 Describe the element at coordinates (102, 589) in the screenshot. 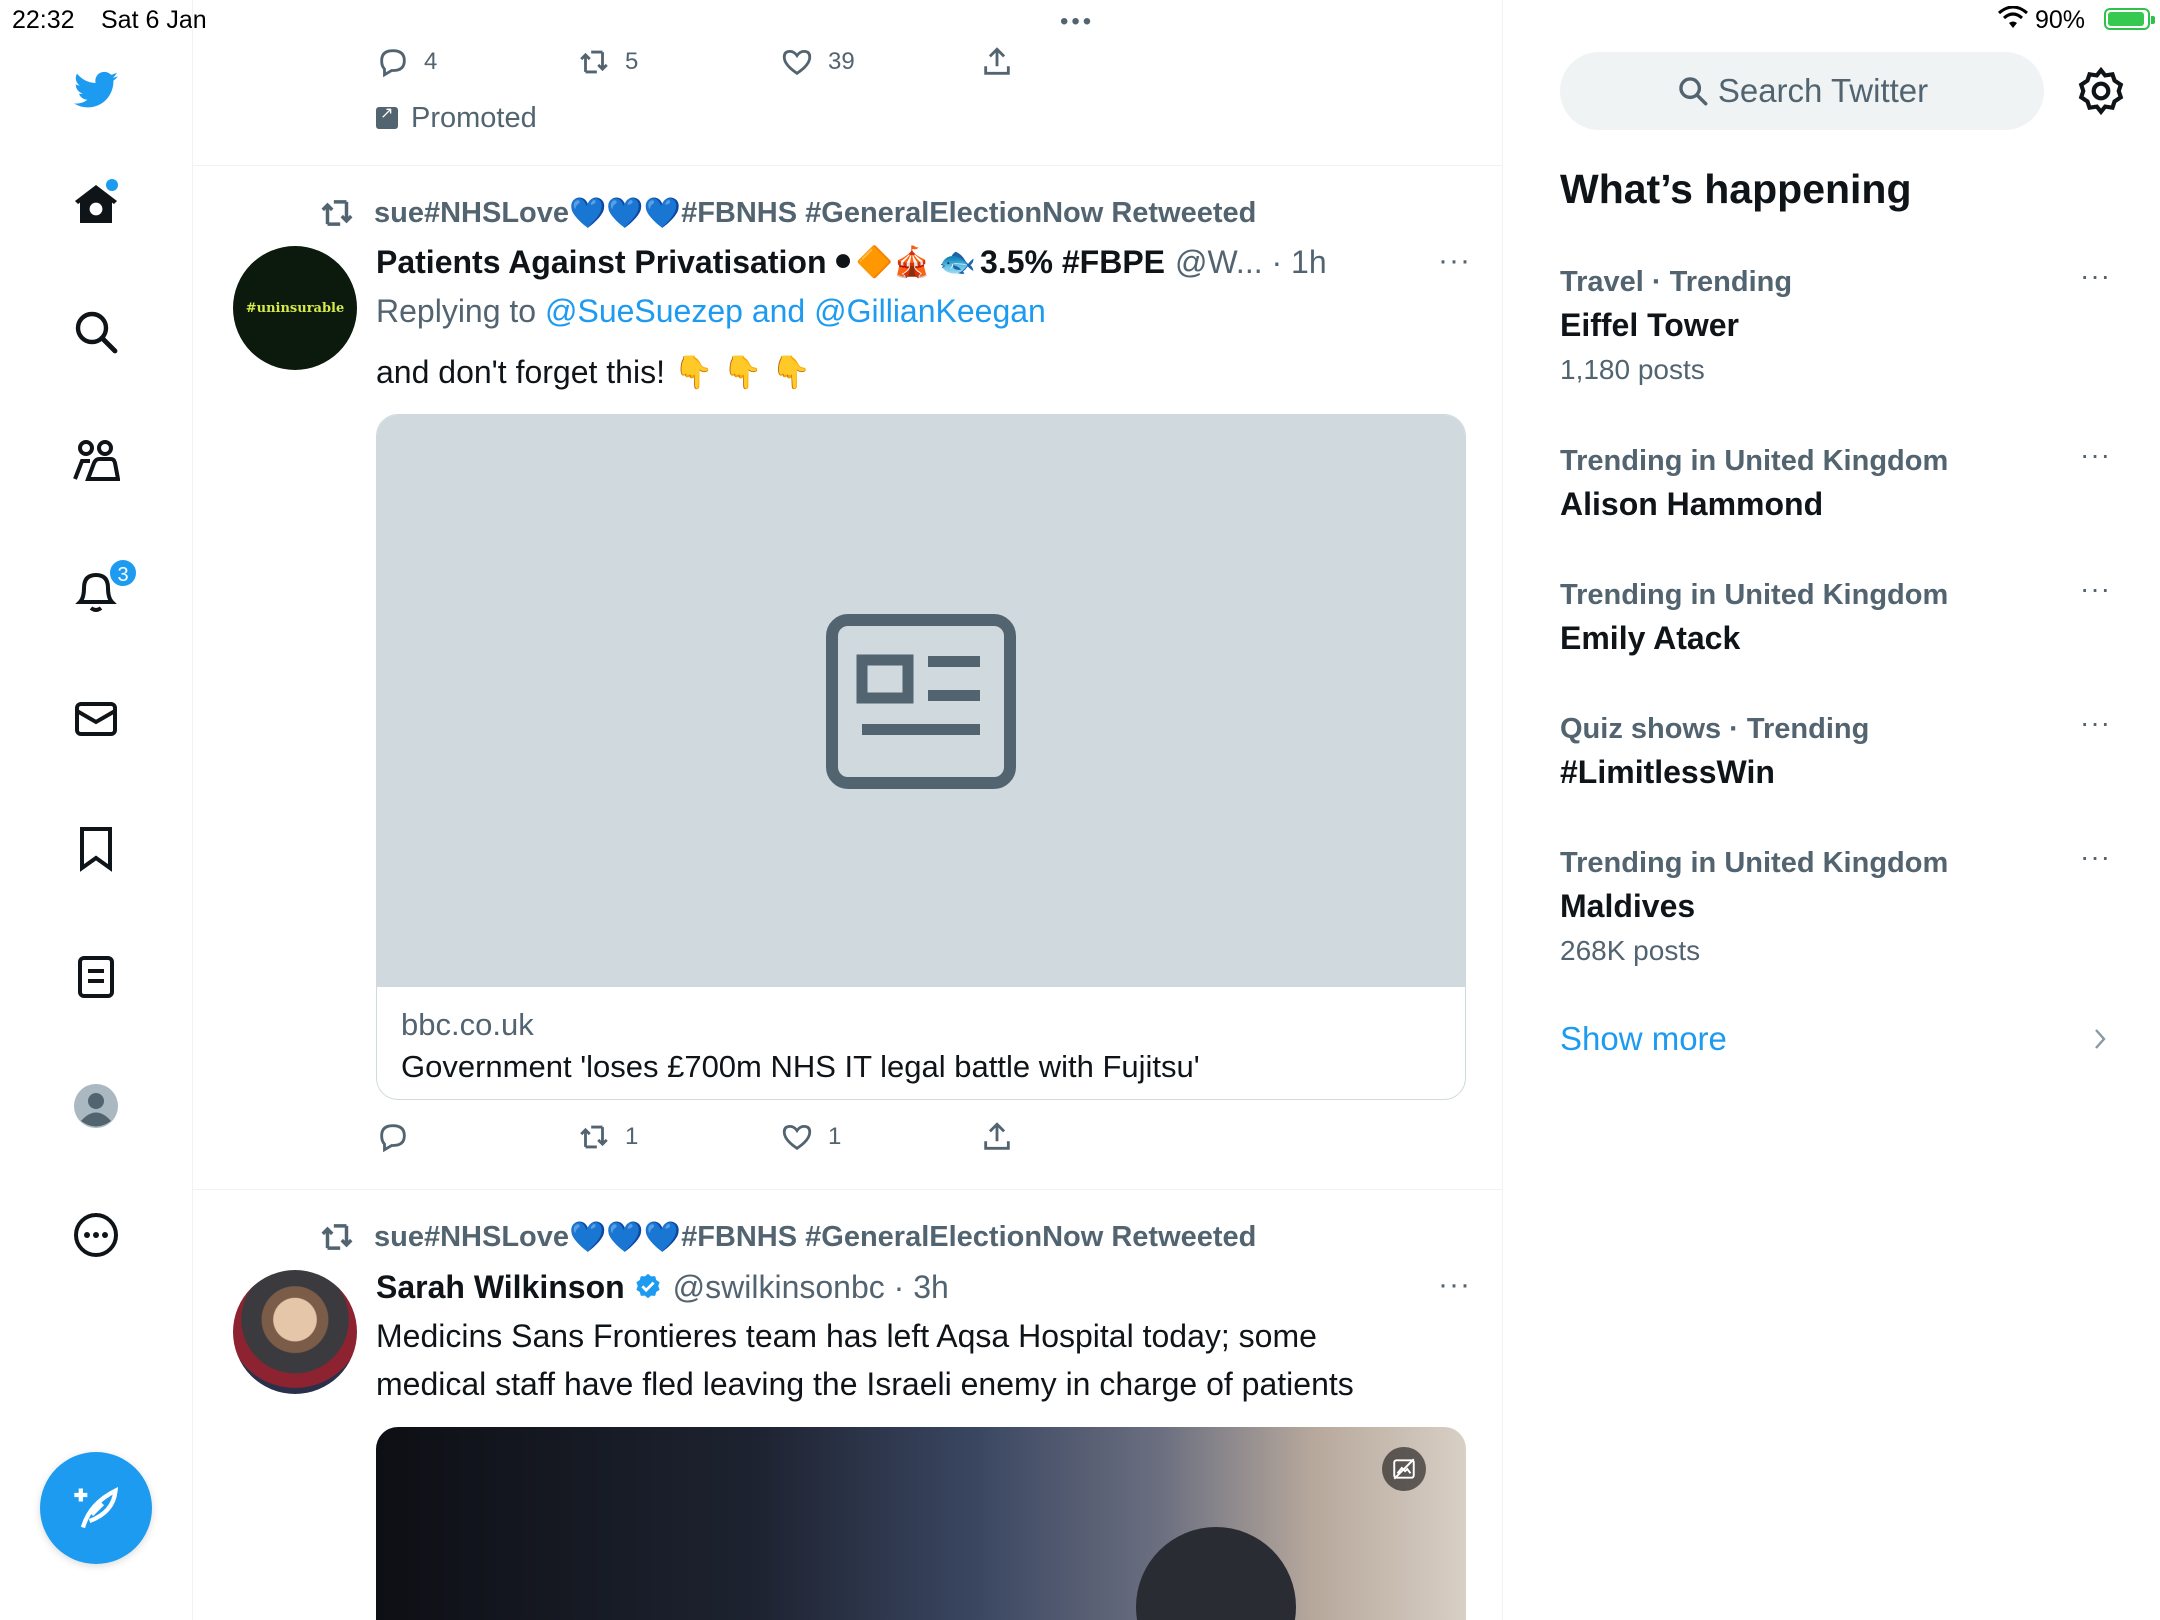

I see `notifications-bell-icon: 3` at that location.